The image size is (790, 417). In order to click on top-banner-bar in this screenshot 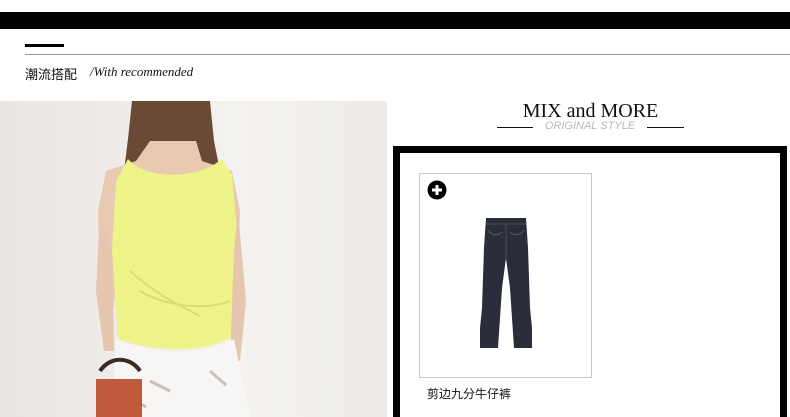, I will do `click(395, 20)`.